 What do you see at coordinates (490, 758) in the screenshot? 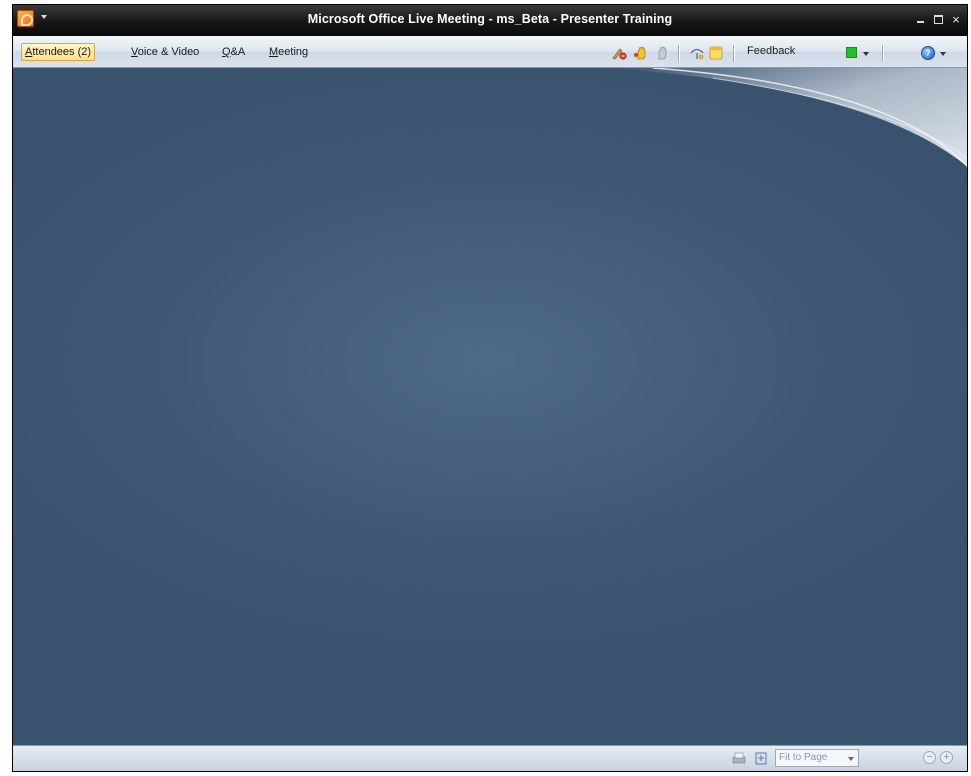
I see `status-bar: Fit to Page − +` at bounding box center [490, 758].